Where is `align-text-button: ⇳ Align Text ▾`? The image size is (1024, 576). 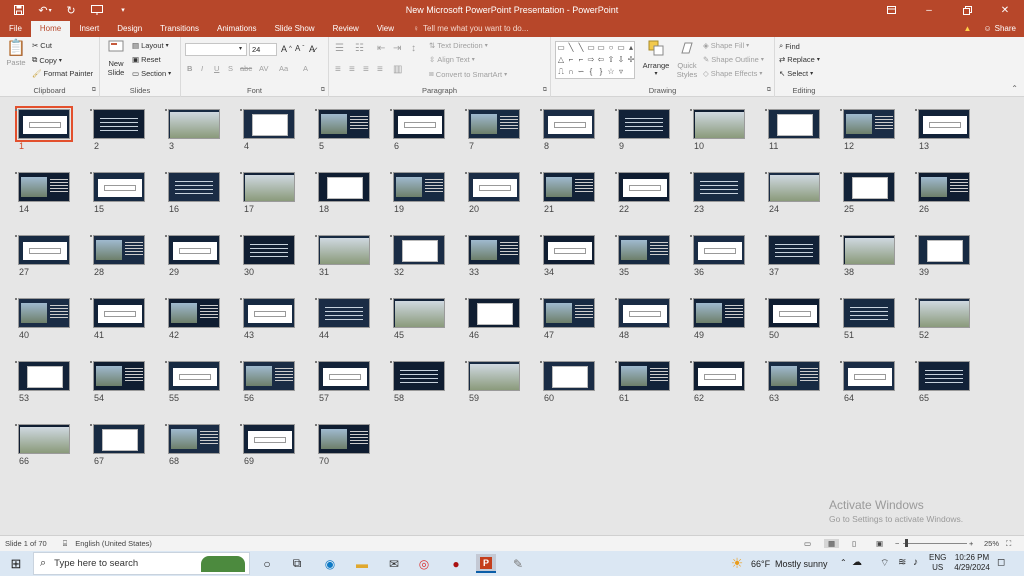
align-text-button: ⇳ Align Text ▾ is located at coordinates (452, 59).